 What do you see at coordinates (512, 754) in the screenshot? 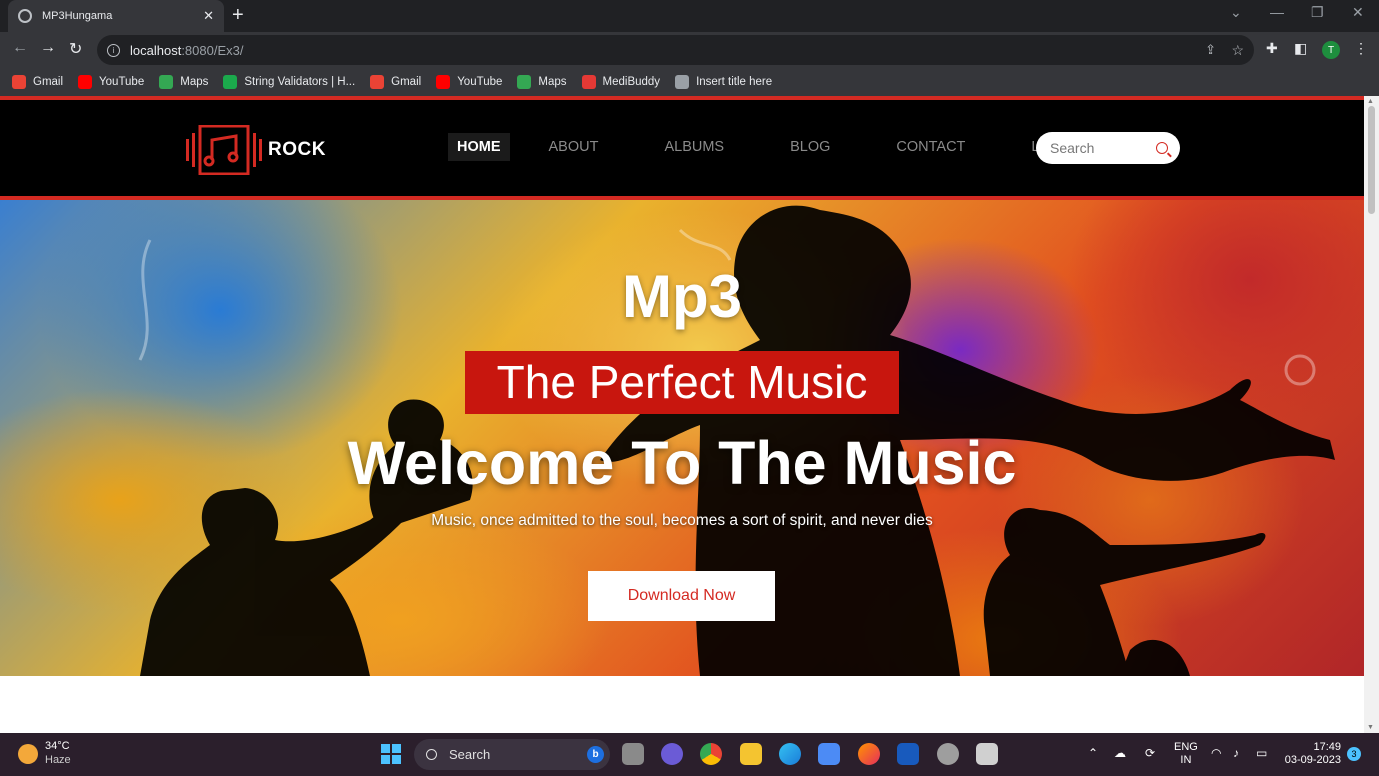
I see `taskbar-search: Search b` at bounding box center [512, 754].